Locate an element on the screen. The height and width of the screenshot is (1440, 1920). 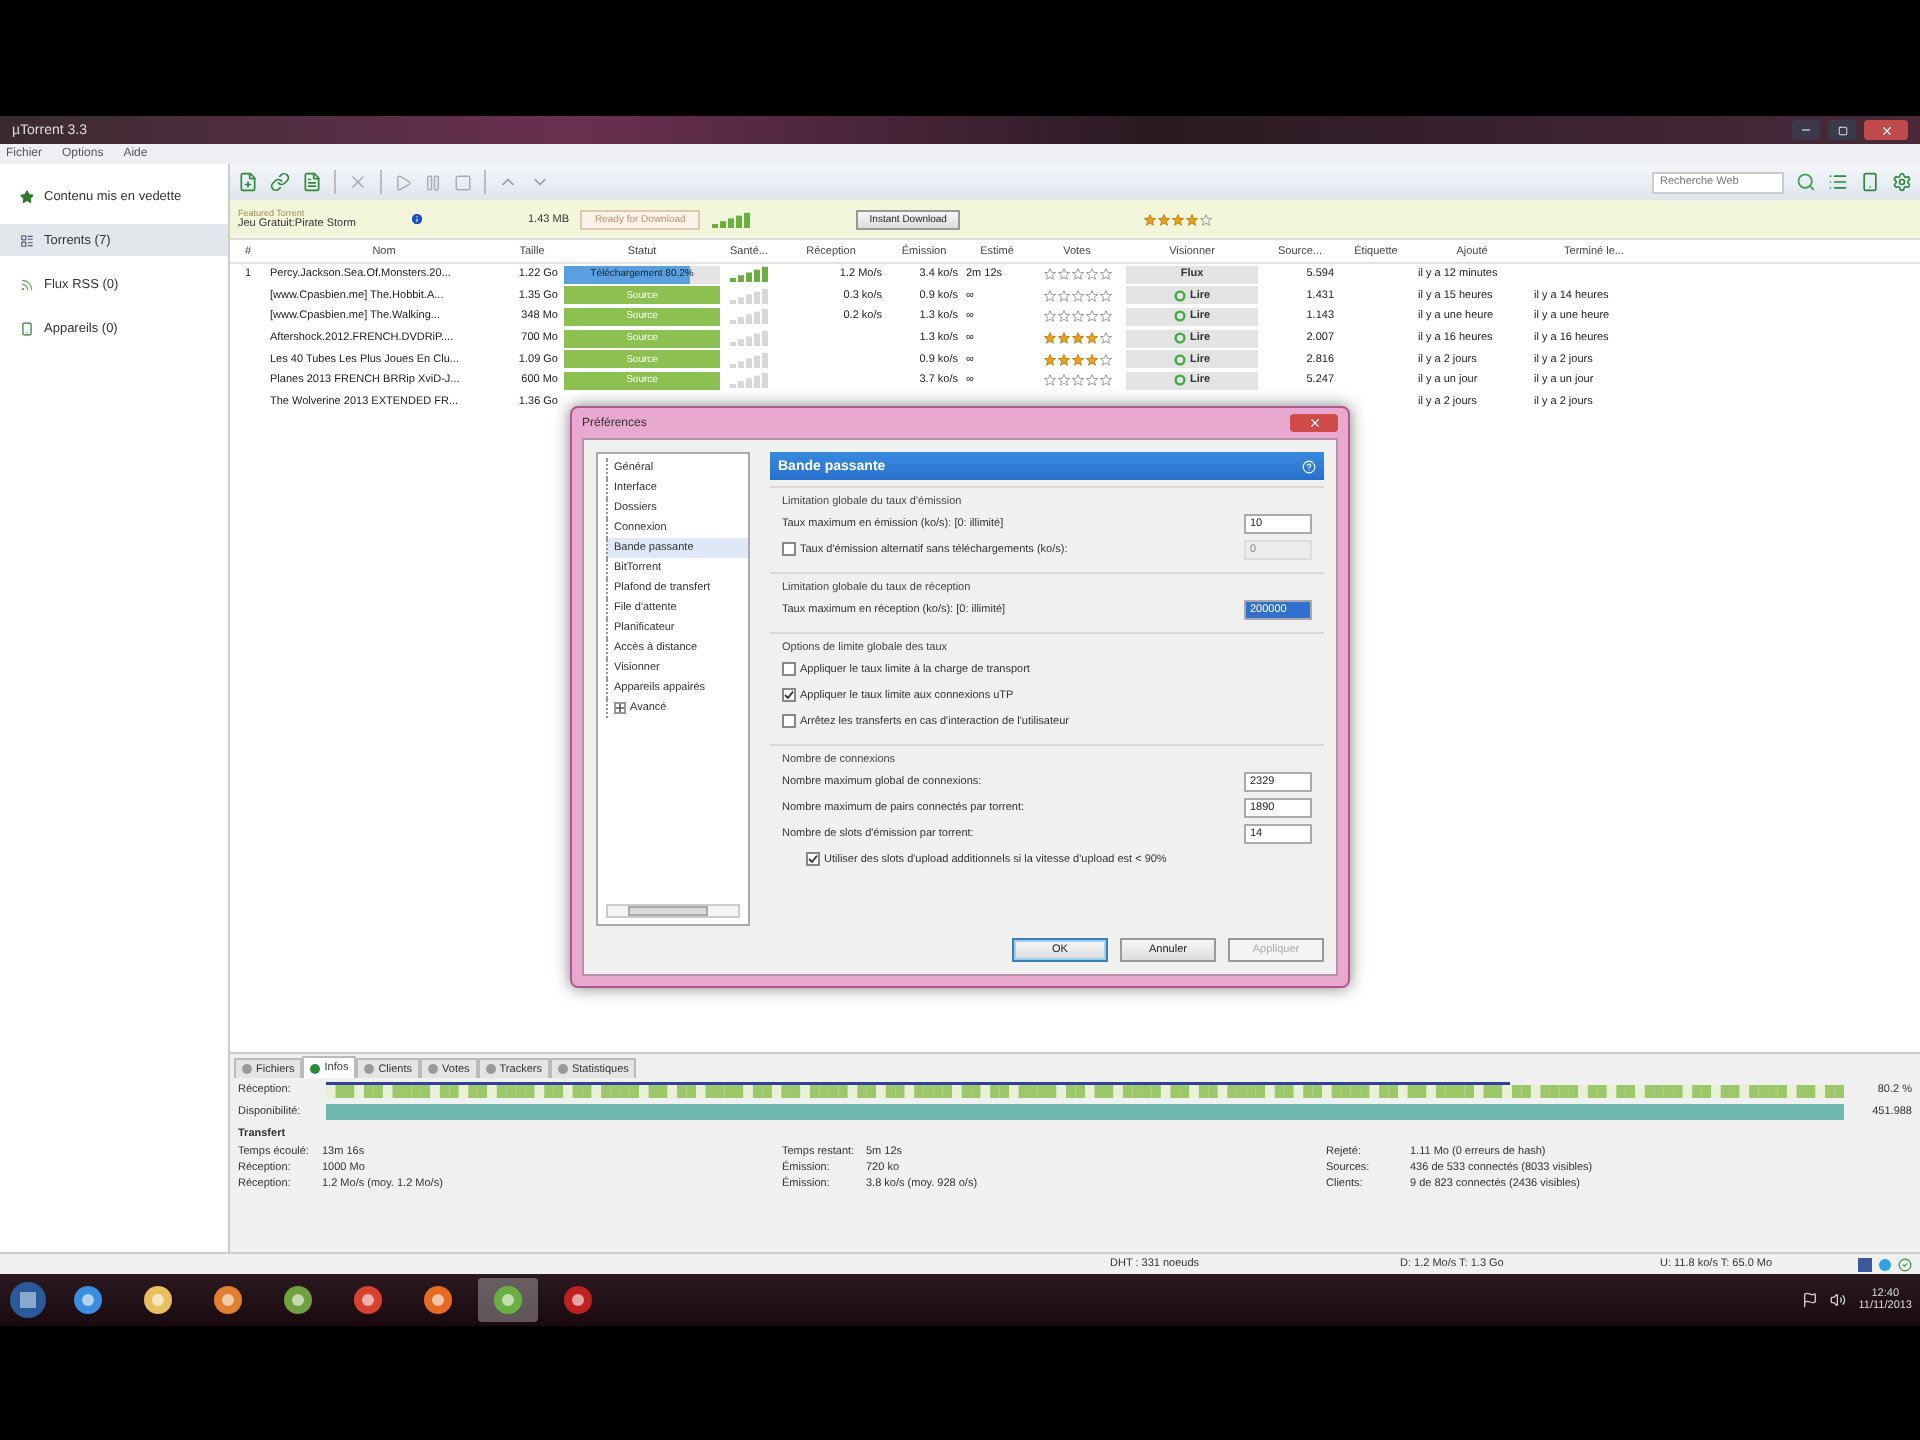
search-icon is located at coordinates (1806, 182).